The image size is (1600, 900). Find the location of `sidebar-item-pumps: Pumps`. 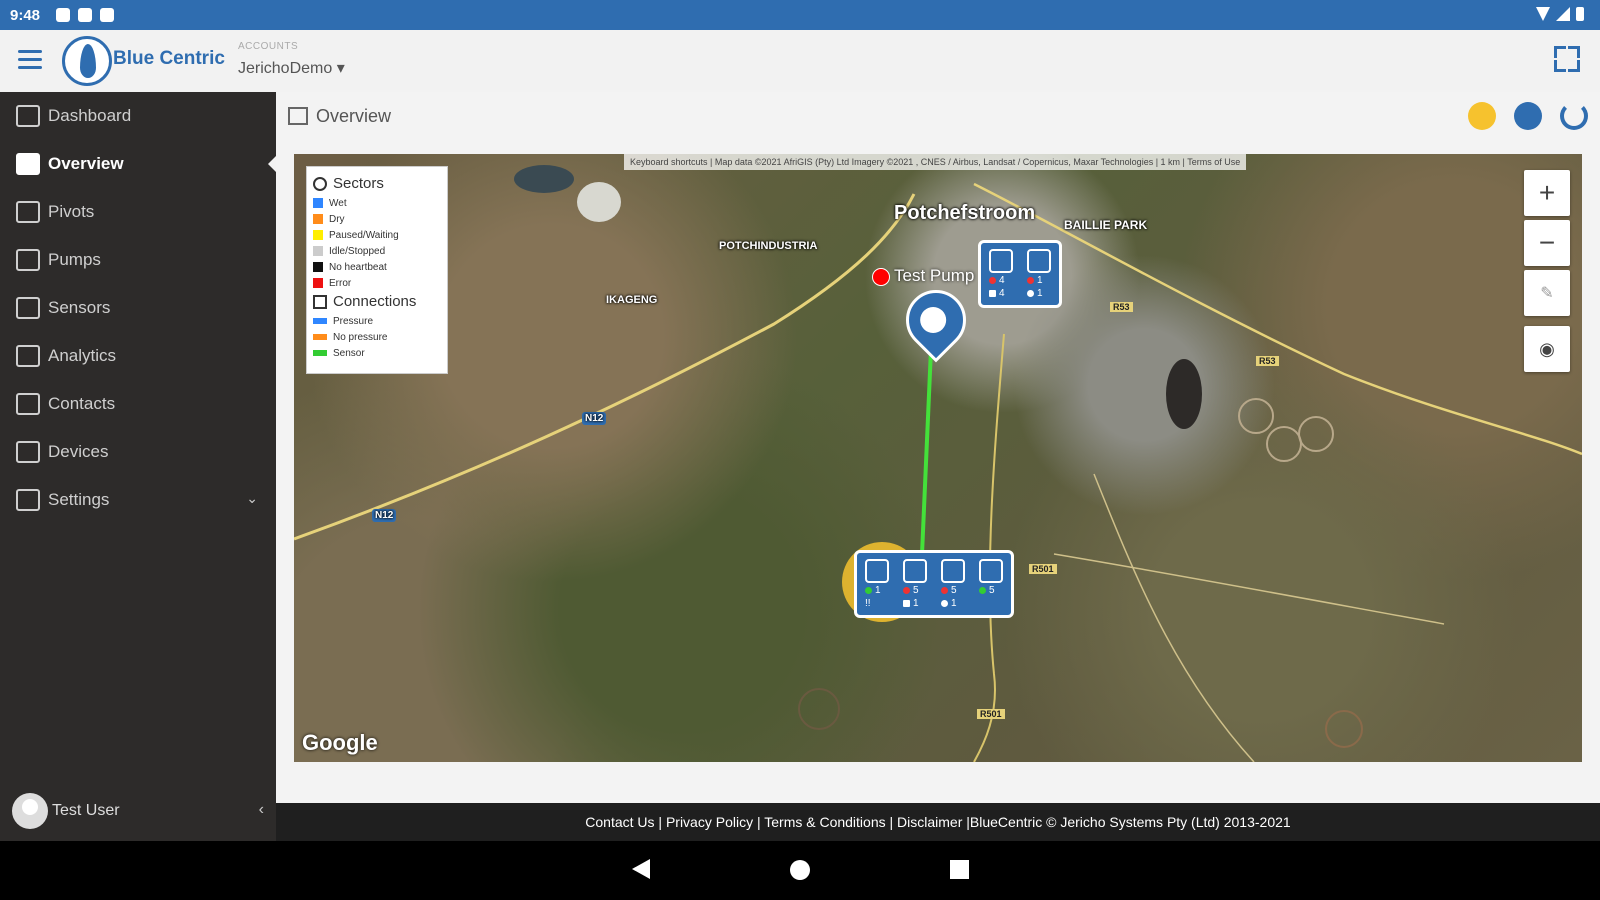

sidebar-item-pumps: Pumps is located at coordinates (138, 260).